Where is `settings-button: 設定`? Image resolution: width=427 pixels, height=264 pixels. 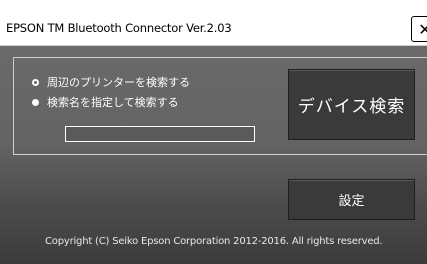 settings-button: 設定 is located at coordinates (351, 199).